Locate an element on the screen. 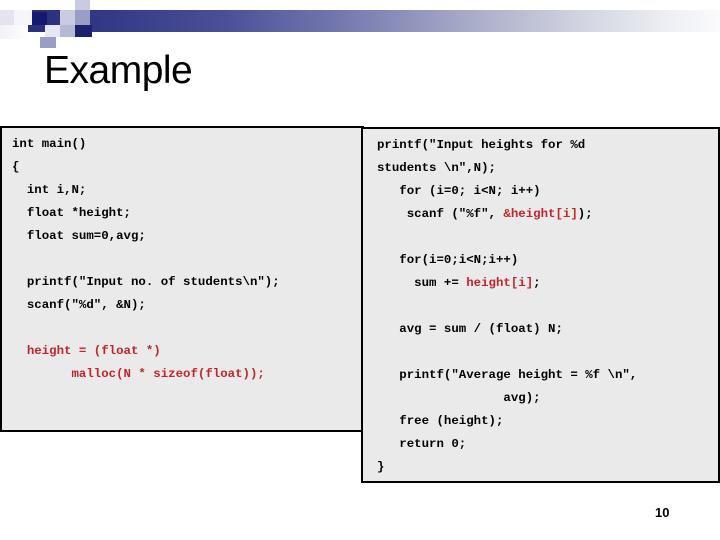 The image size is (720, 540). code-token-highlight: &height[i] is located at coordinates (540, 214).